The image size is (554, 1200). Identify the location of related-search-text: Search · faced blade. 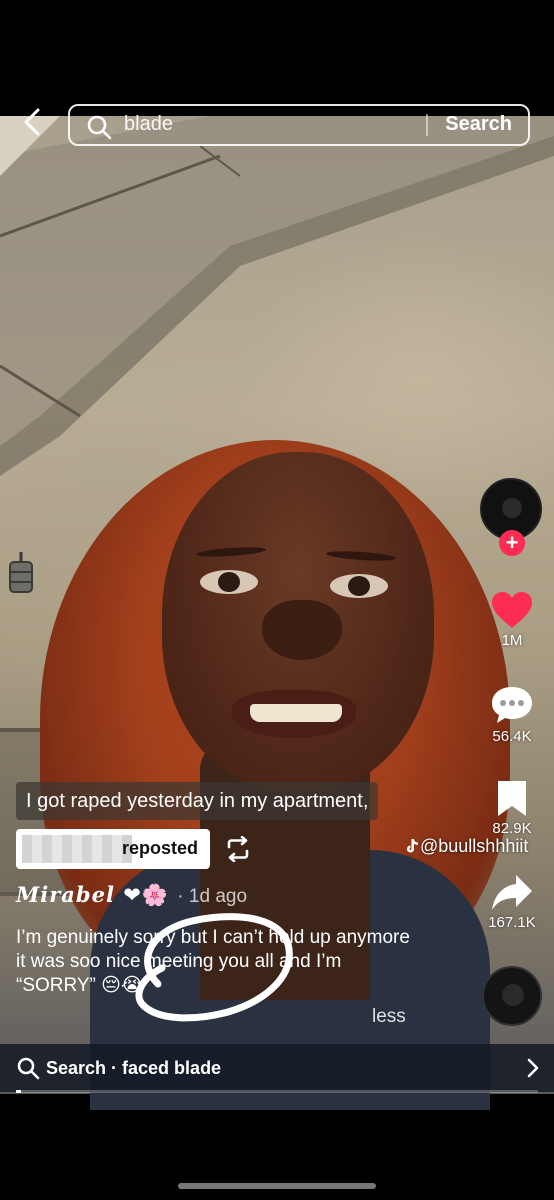
(133, 1068).